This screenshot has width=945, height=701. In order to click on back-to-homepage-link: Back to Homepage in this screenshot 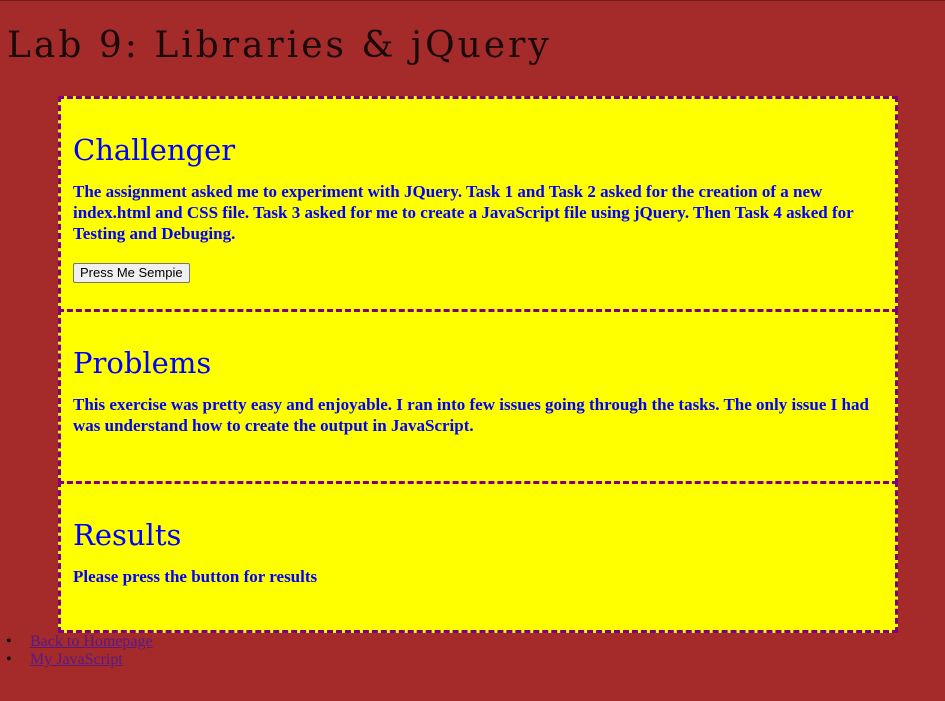, I will do `click(91, 641)`.